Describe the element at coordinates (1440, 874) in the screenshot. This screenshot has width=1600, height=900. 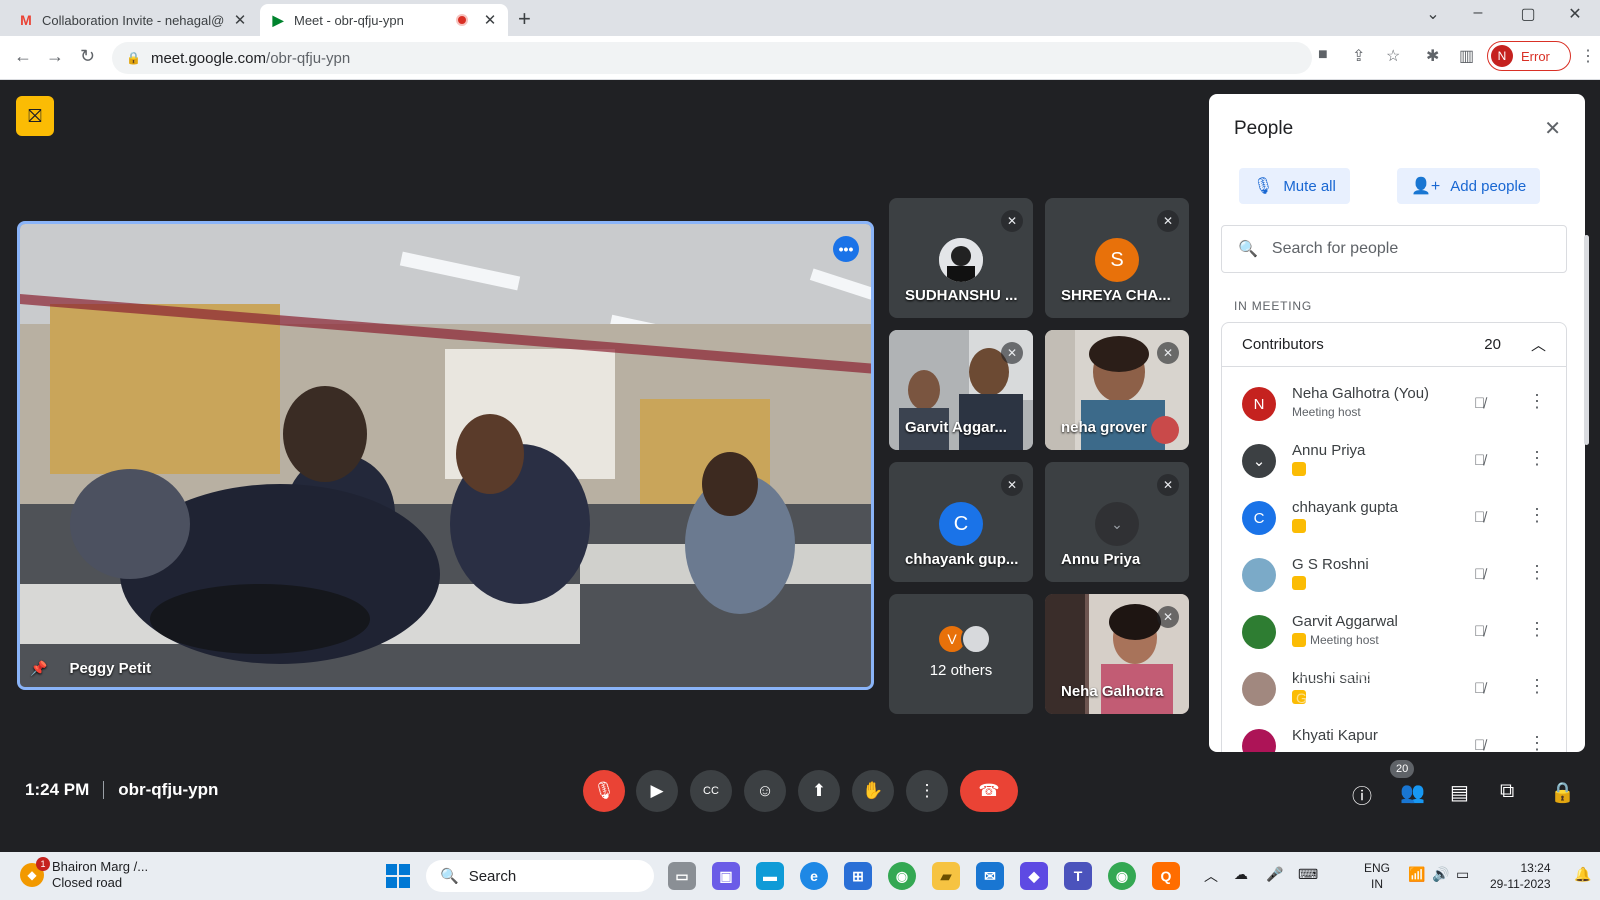
I see `volume-icon: 🔊` at that location.